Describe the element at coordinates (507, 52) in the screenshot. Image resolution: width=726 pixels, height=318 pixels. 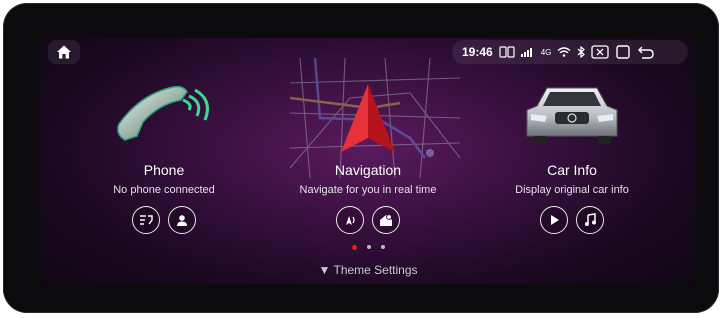
I see `sim-icon` at that location.